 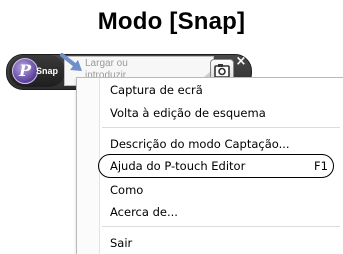 I want to click on close-icon: ×, so click(x=241, y=62).